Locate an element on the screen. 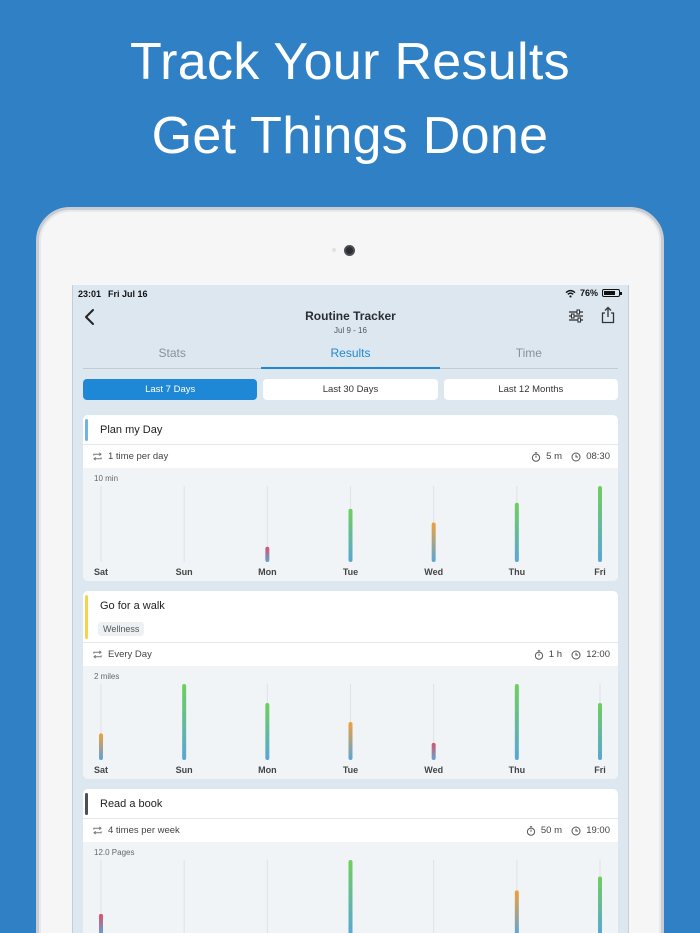 This screenshot has width=700, height=933. battery-icon is located at coordinates (612, 293).